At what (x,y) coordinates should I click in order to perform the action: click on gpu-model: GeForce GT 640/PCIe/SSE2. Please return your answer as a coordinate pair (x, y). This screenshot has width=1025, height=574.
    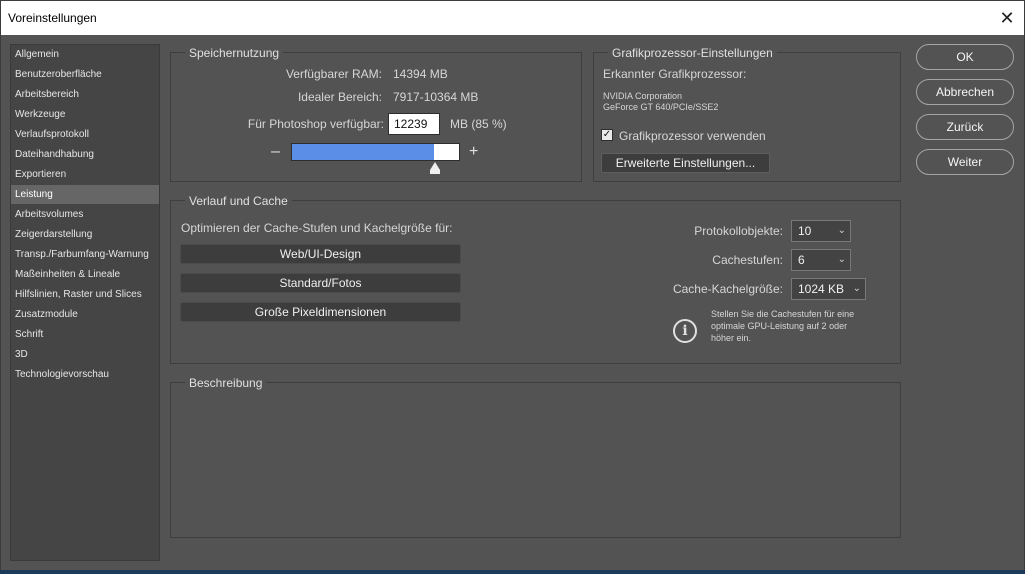
    Looking at the image, I should click on (661, 107).